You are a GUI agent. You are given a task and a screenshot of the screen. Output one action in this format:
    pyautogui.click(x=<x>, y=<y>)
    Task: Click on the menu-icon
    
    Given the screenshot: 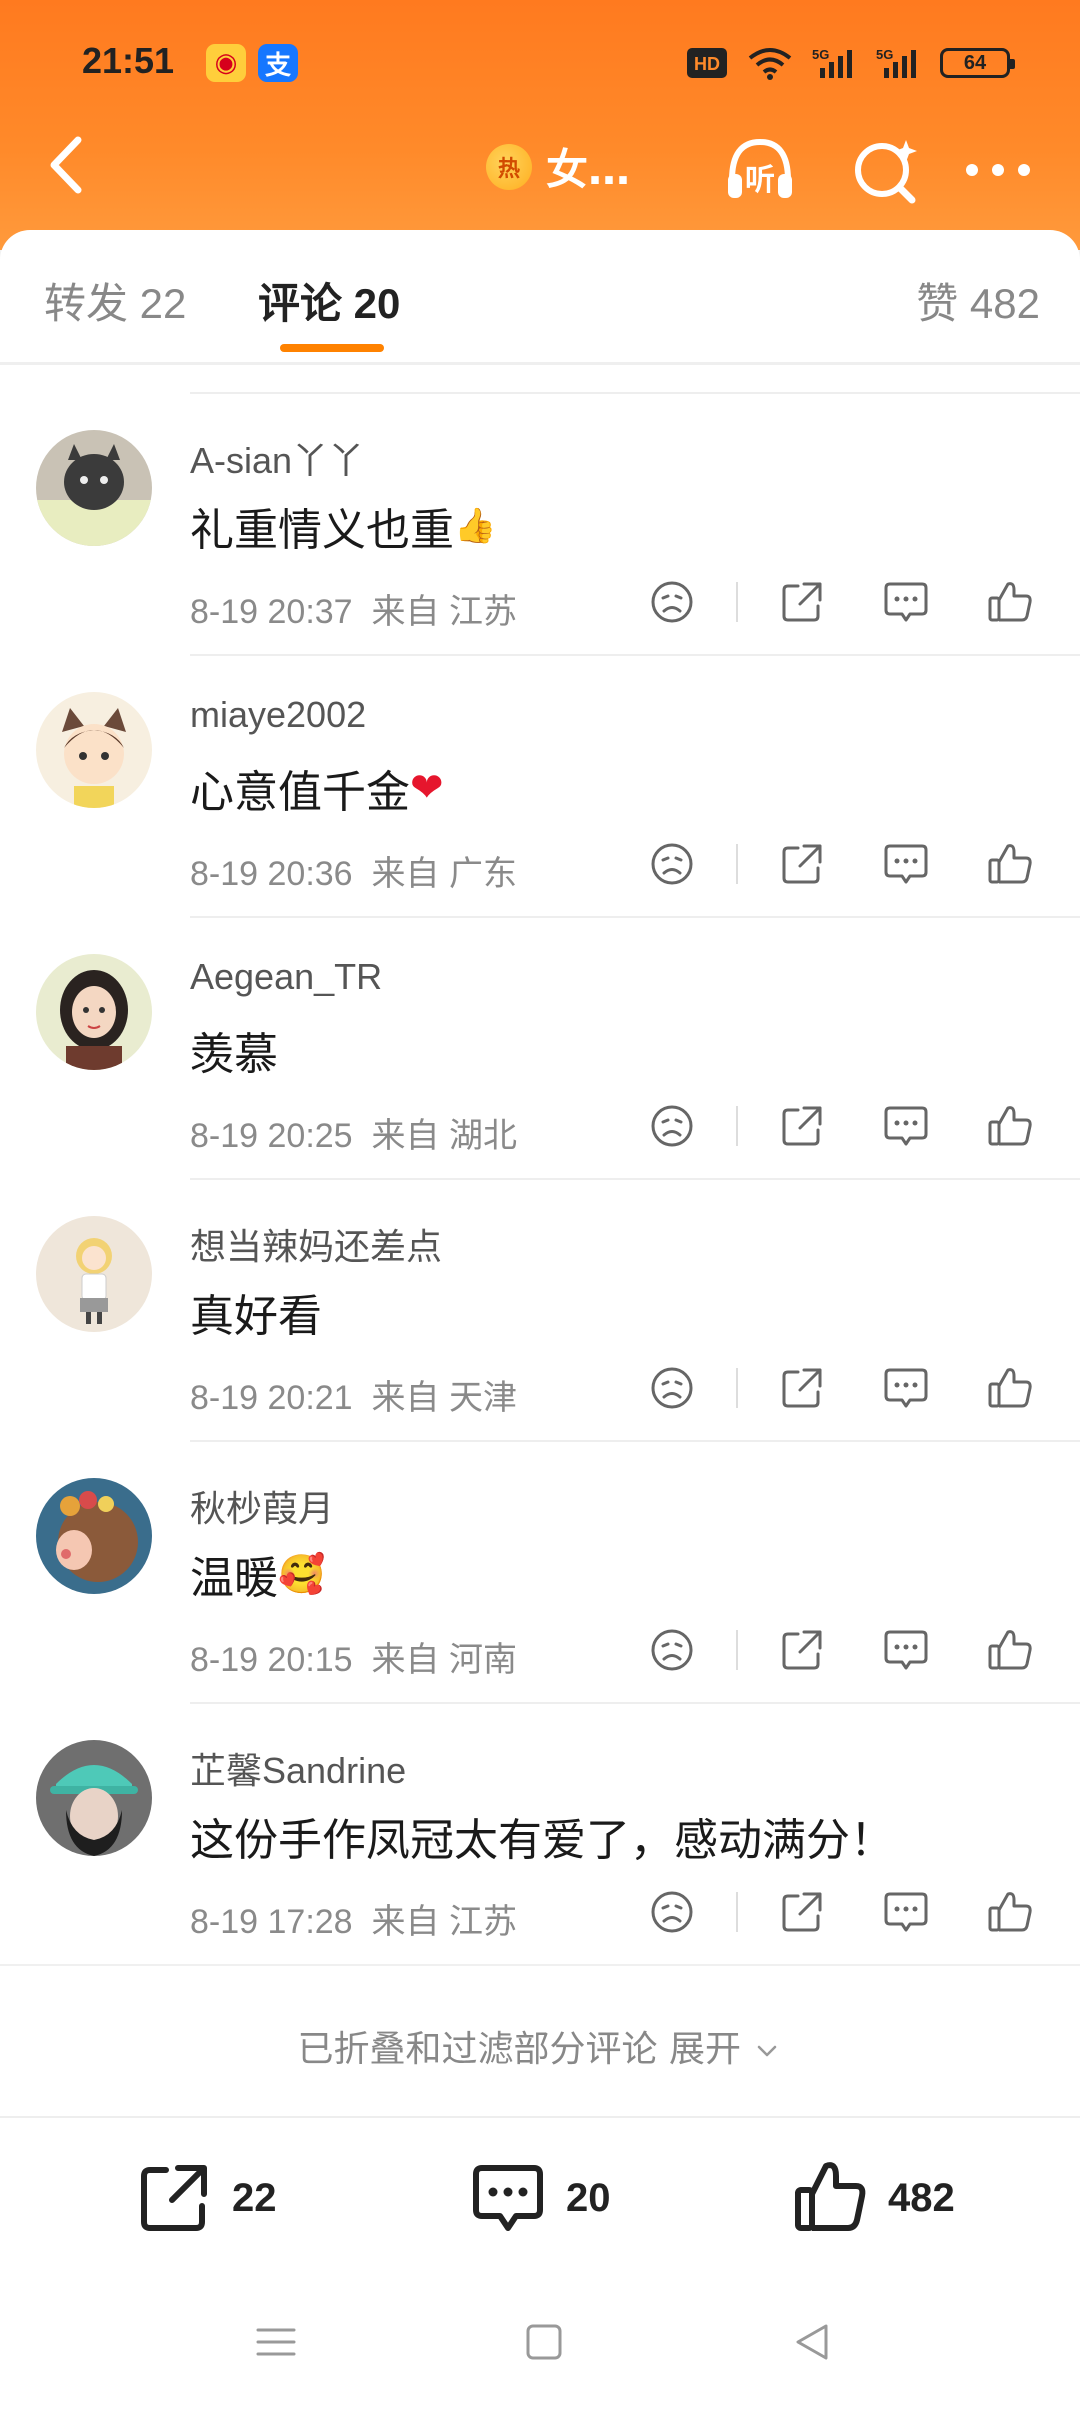 What is the action you would take?
    pyautogui.click(x=276, y=2342)
    